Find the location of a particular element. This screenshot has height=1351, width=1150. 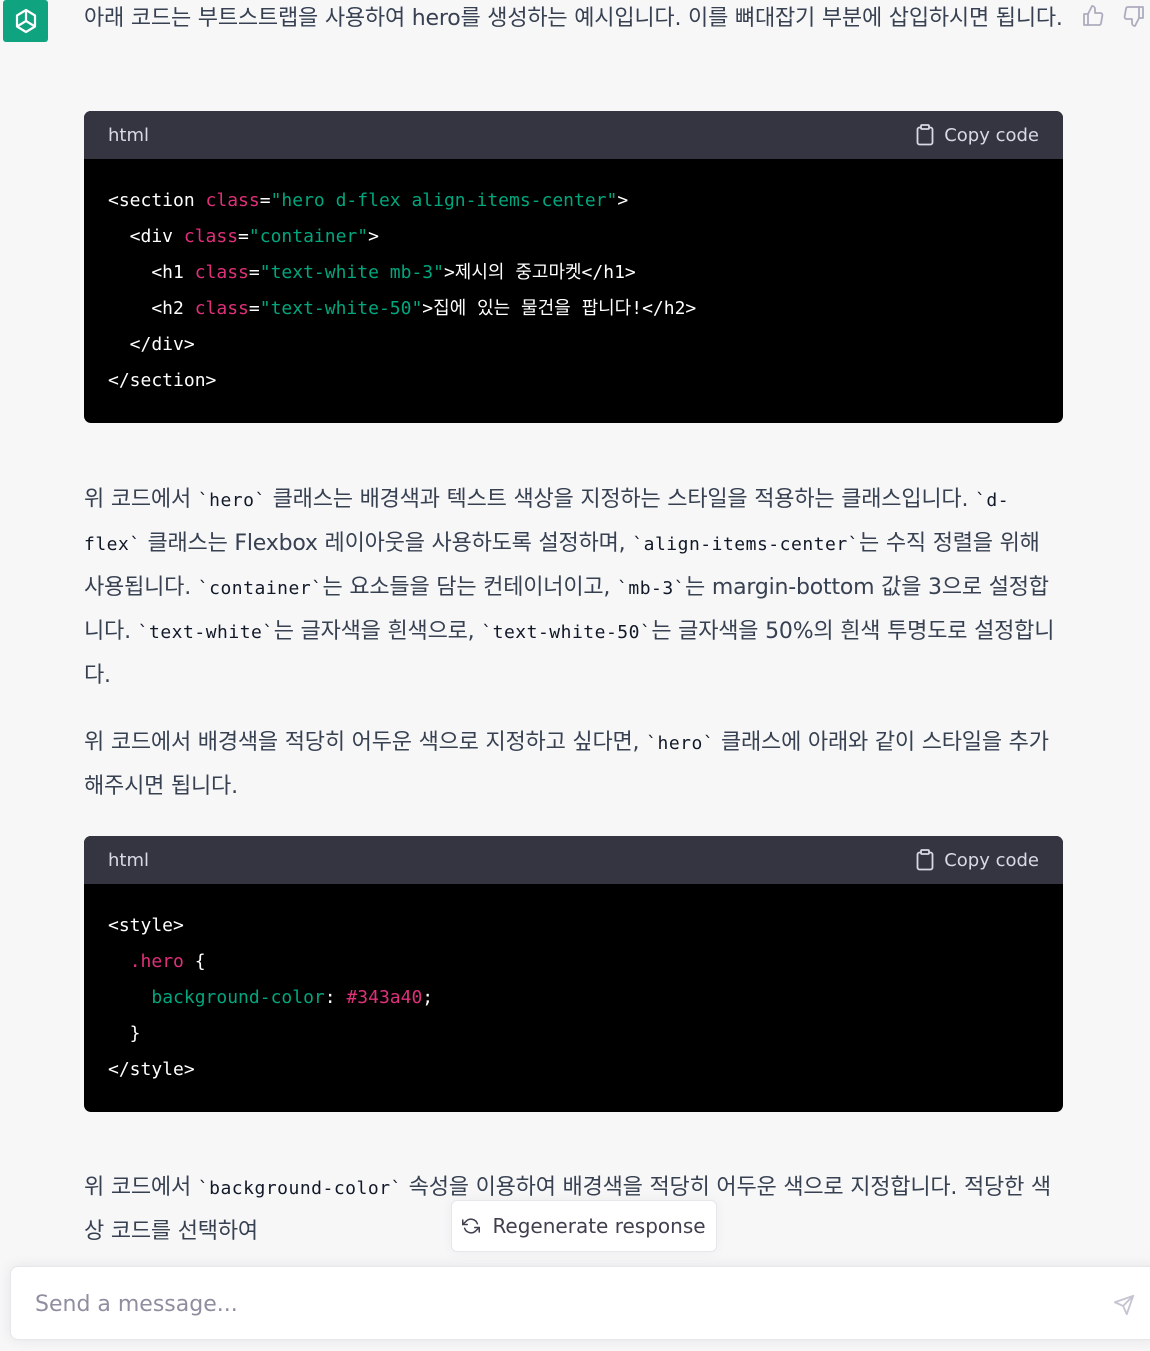

message-composer is located at coordinates (580, 1303).